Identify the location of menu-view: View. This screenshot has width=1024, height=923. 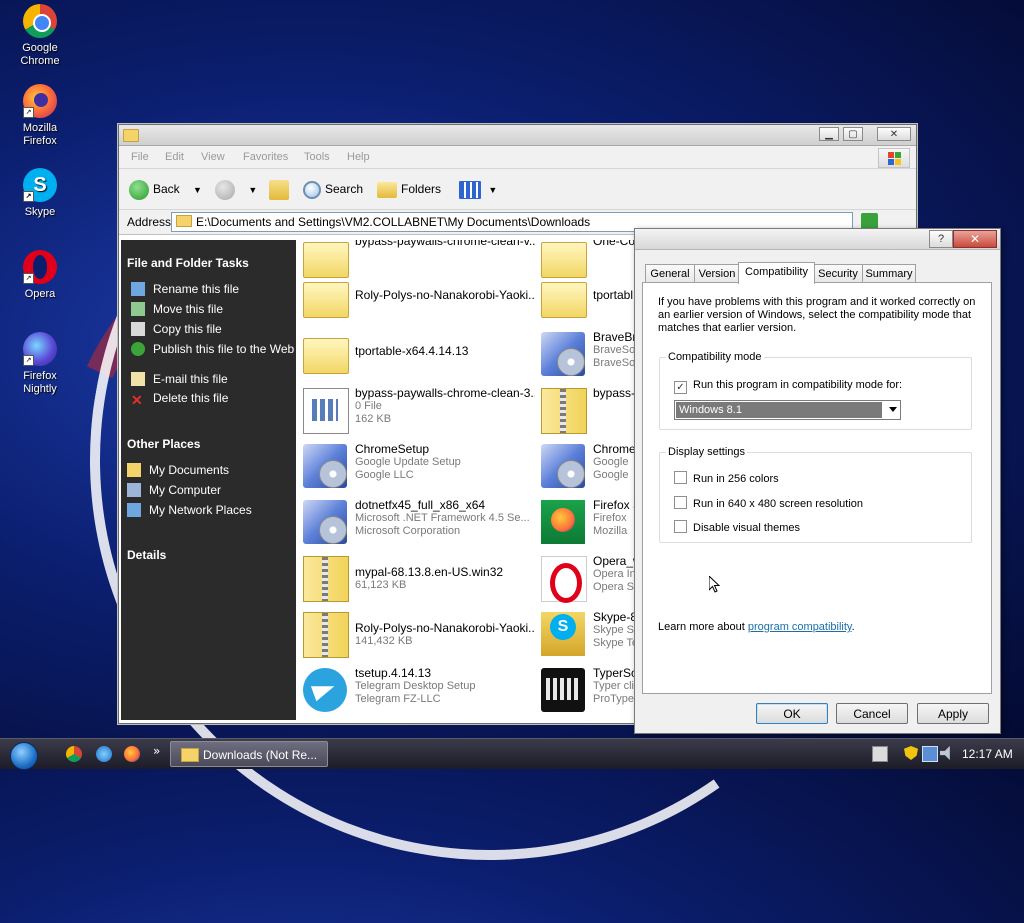
(213, 157).